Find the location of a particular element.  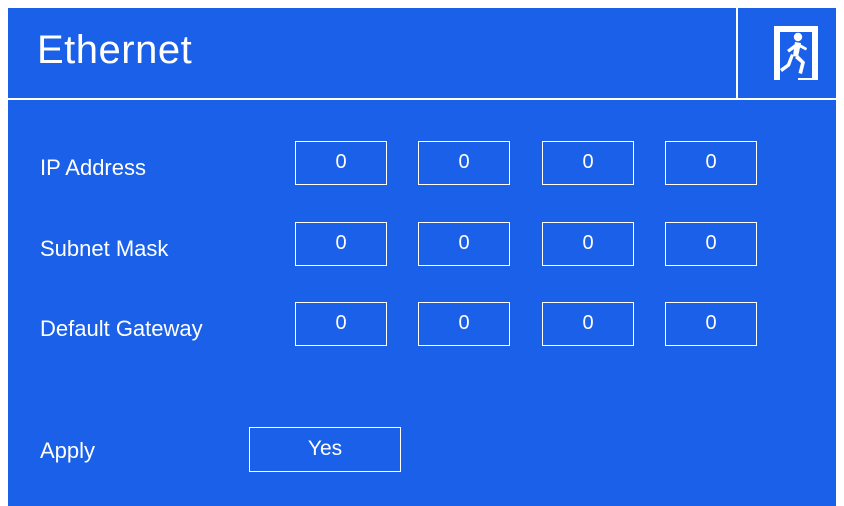

default-gateway-octet-4: 0 is located at coordinates (711, 324).